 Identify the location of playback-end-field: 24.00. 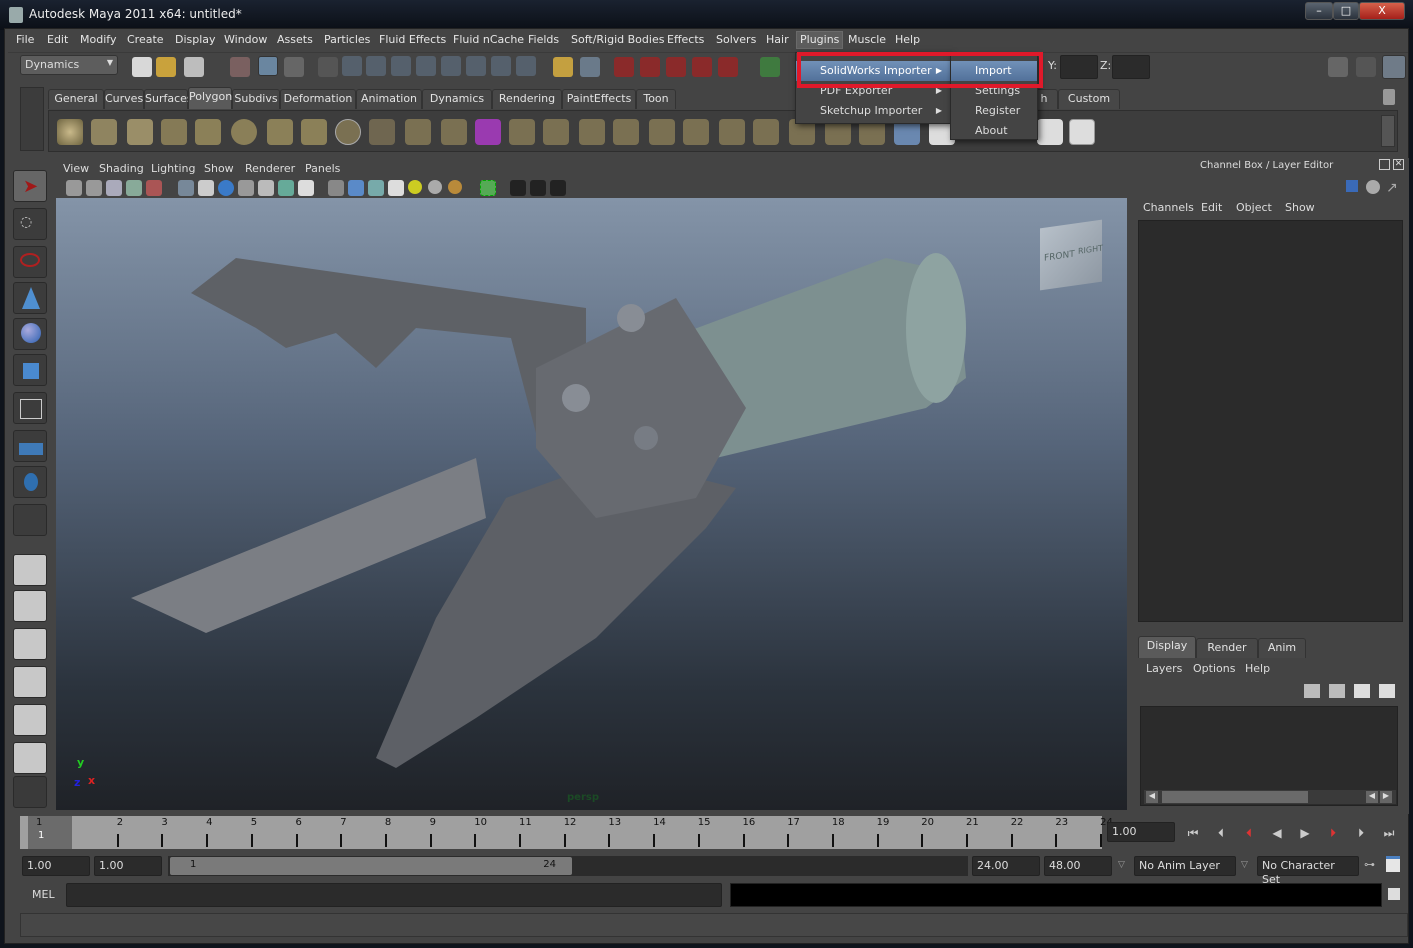
(1006, 866).